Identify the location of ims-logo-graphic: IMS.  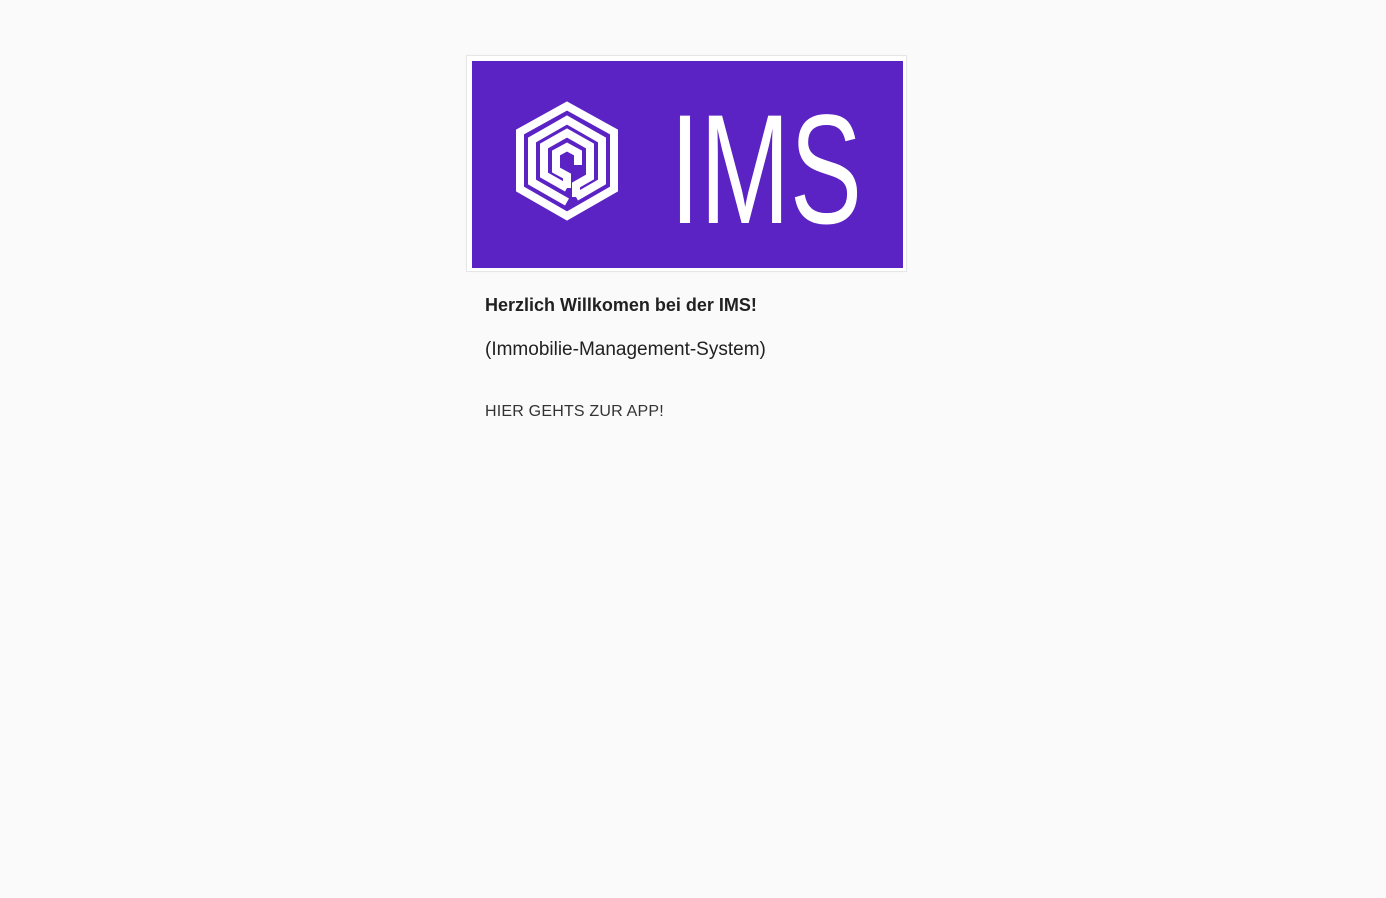
(689, 170).